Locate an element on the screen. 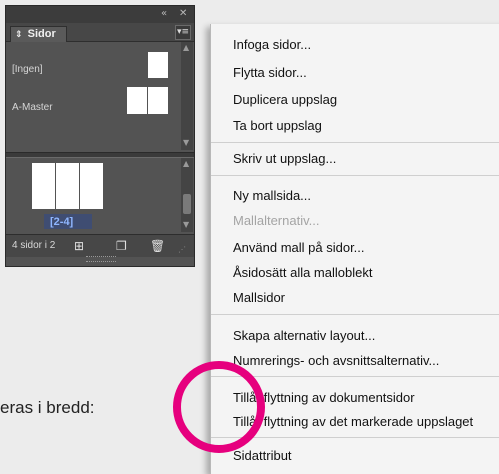  pages-scrollbar: ▲ ▼ is located at coordinates (187, 195).